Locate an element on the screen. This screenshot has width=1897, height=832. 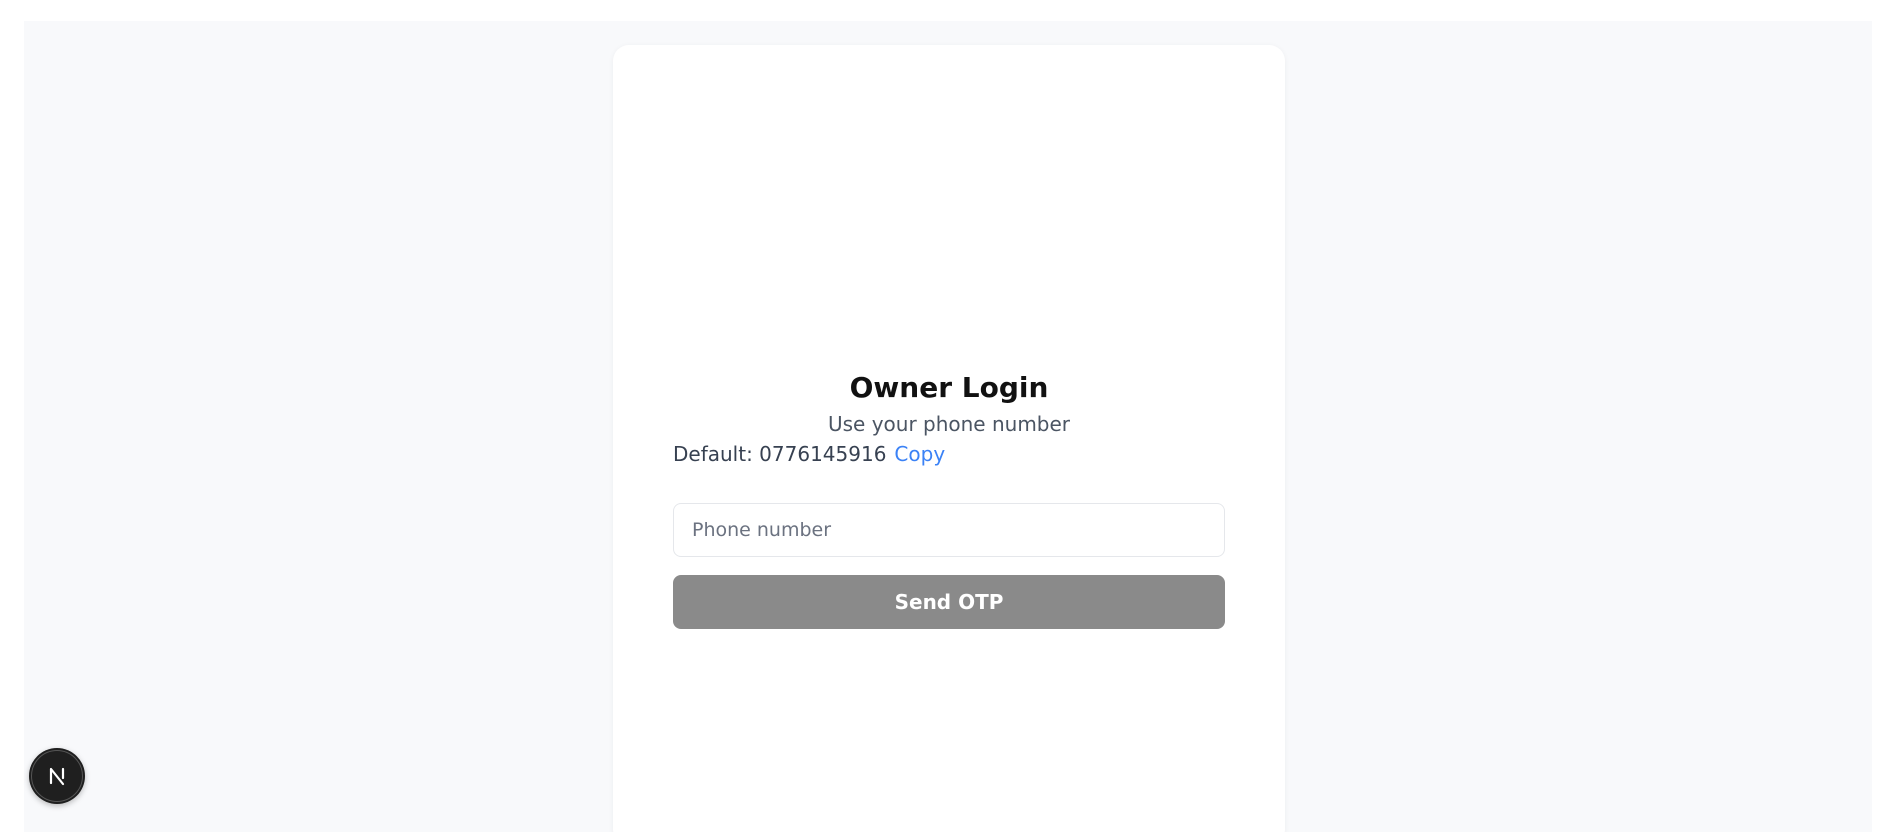
nextjs-devtools-button is located at coordinates (57, 776).